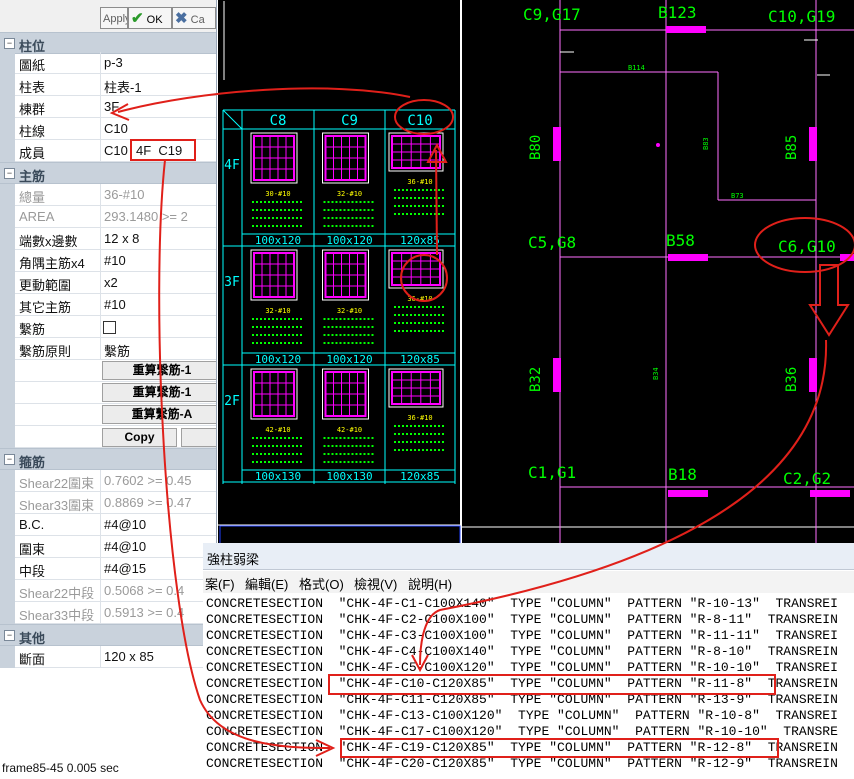 This screenshot has width=854, height=779. Describe the element at coordinates (220, 583) in the screenshot. I see `menu-file: 案(F)` at that location.